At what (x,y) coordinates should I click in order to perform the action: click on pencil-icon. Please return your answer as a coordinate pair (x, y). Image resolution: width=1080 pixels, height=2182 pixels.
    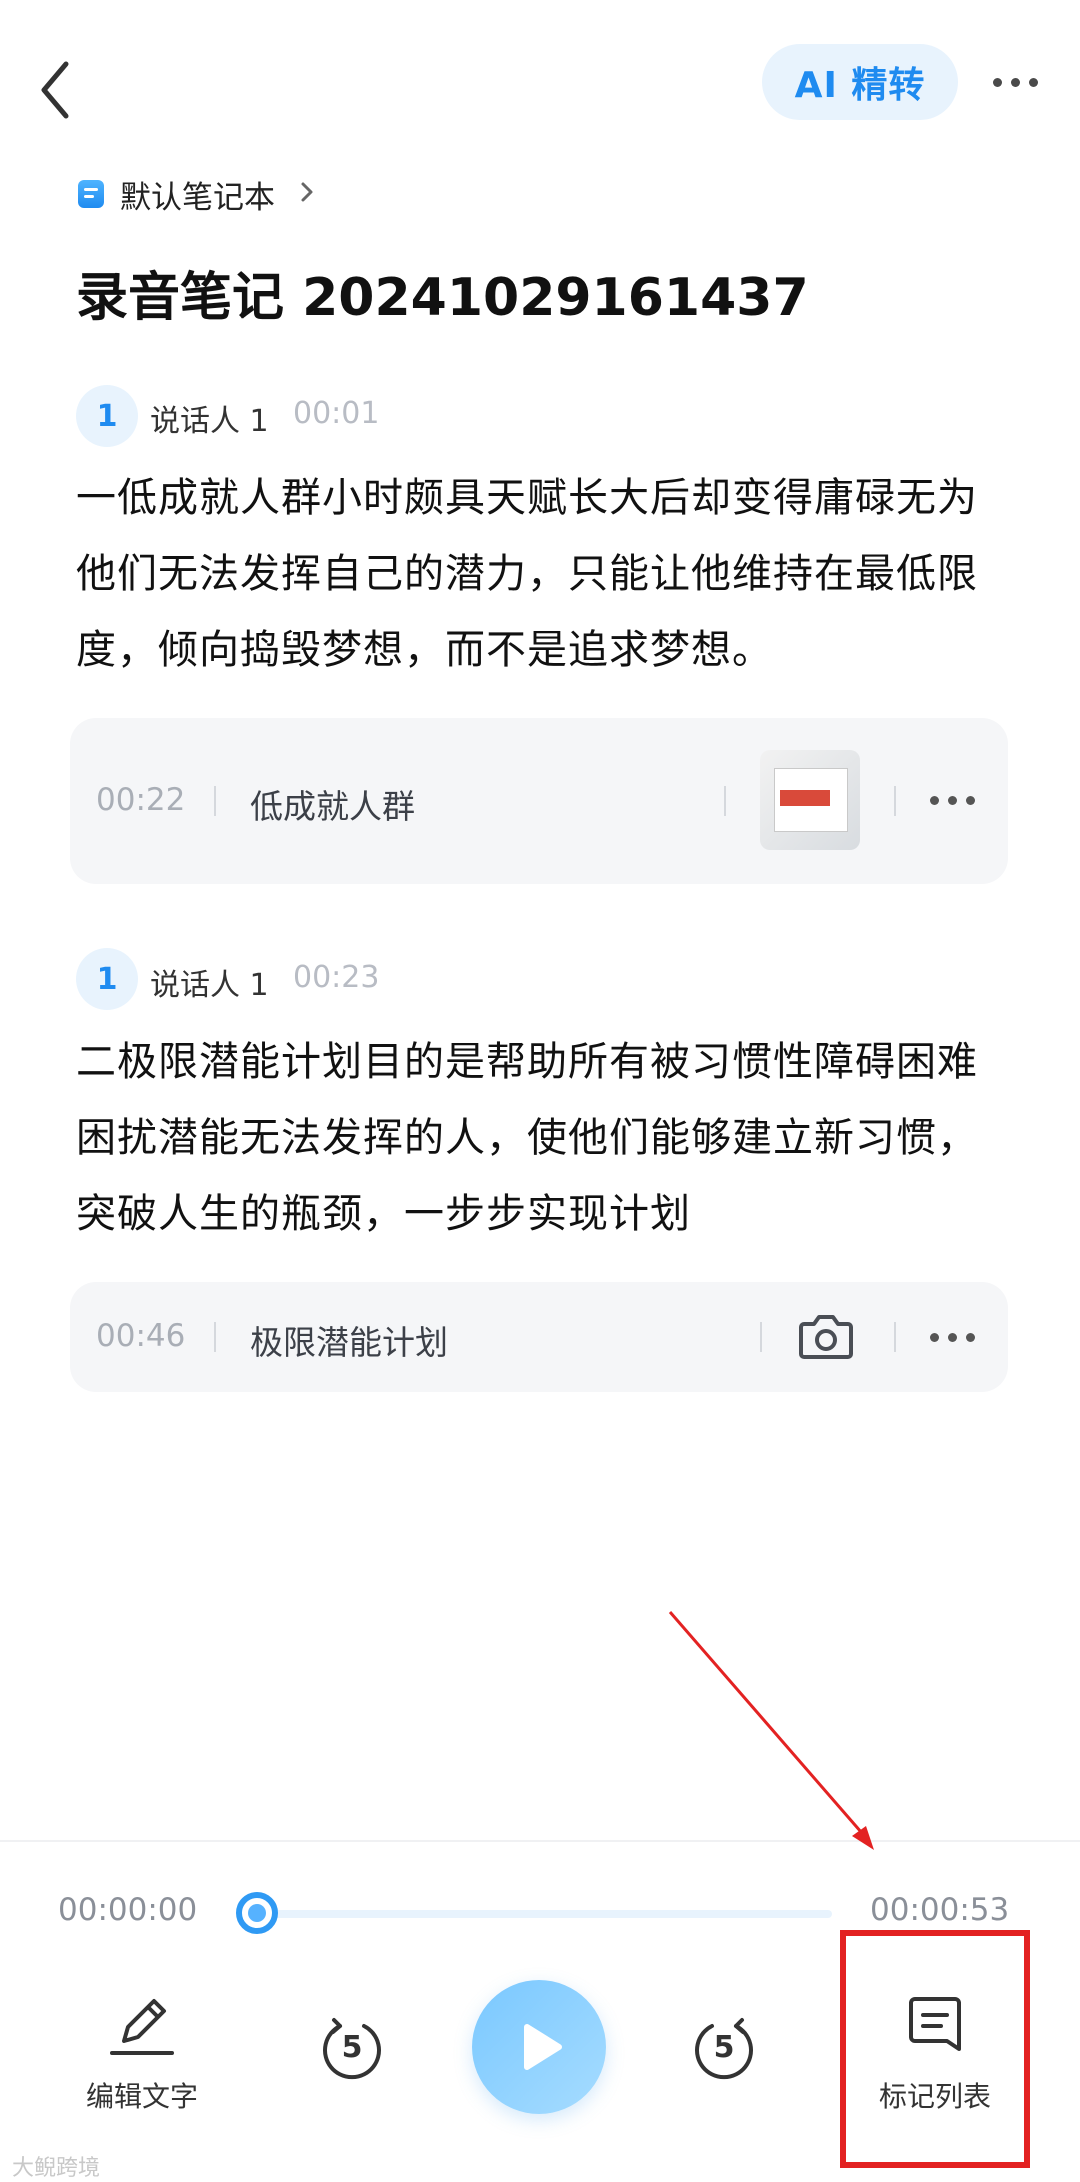
    Looking at the image, I should click on (142, 2027).